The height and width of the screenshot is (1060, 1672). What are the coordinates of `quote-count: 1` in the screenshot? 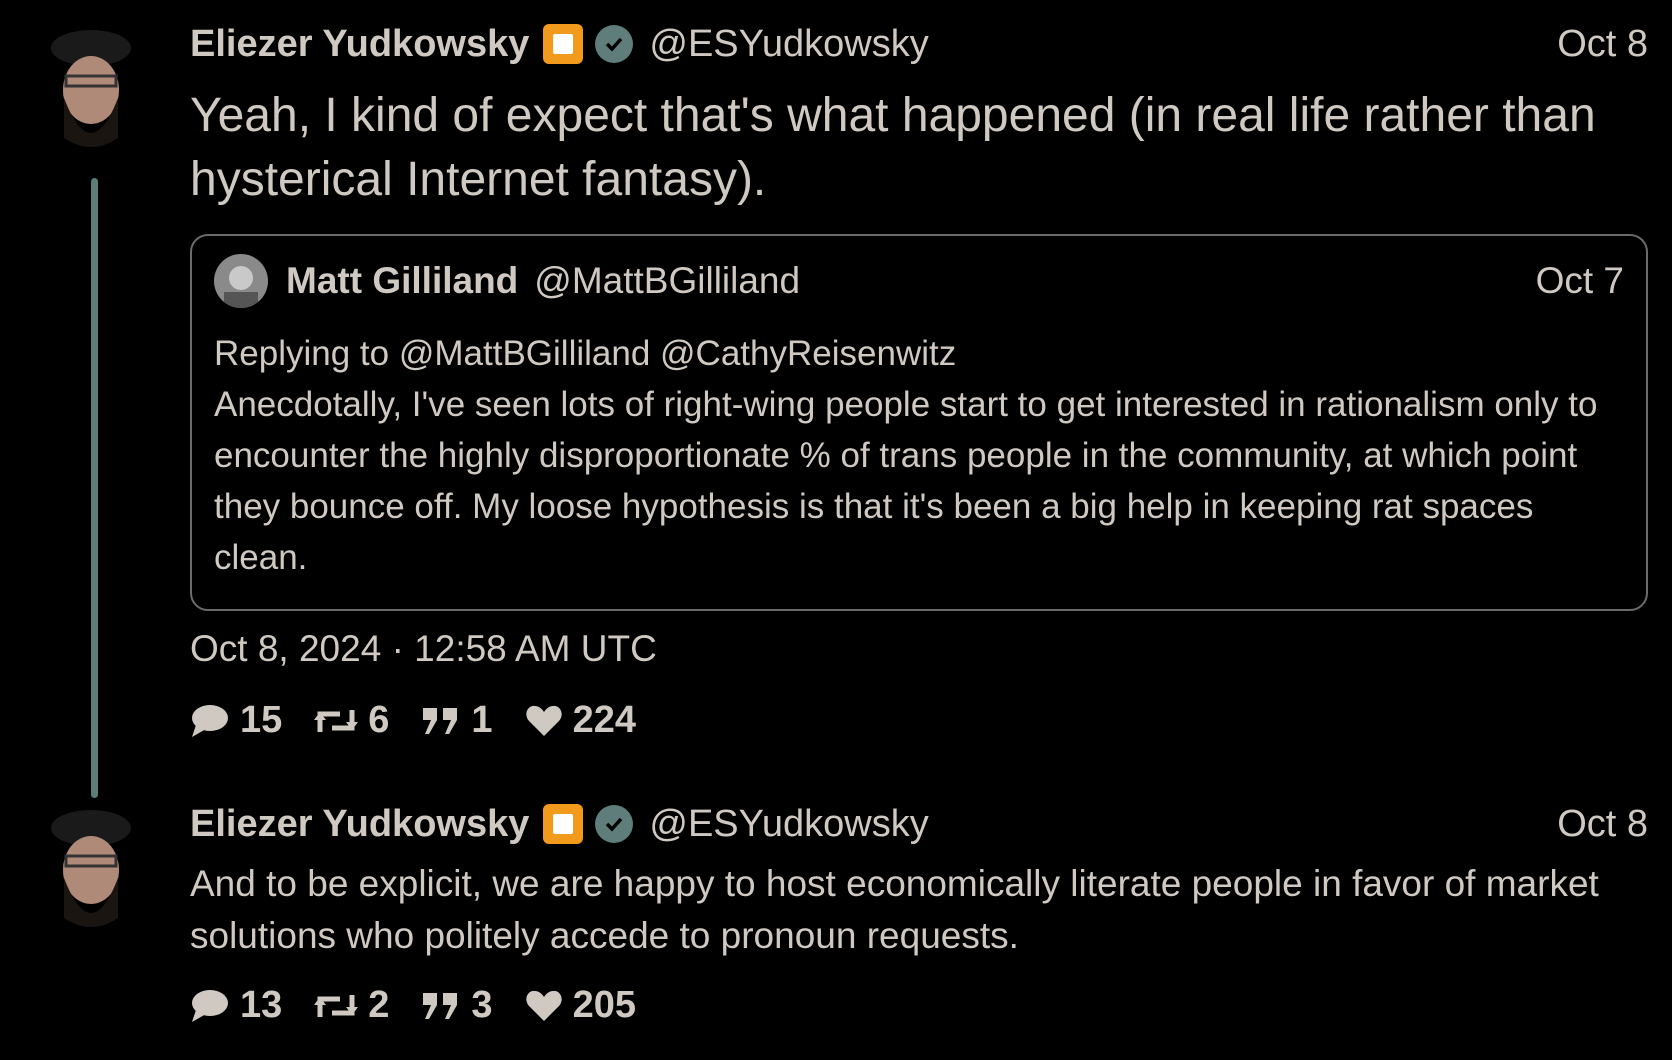 It's located at (457, 720).